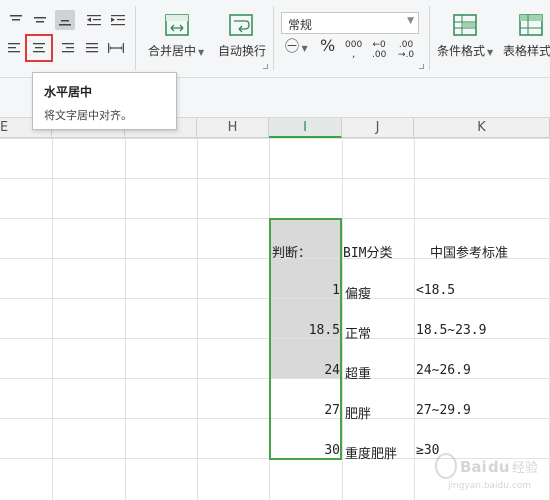 This screenshot has width=550, height=500. I want to click on align-bottom-icon, so click(65, 23).